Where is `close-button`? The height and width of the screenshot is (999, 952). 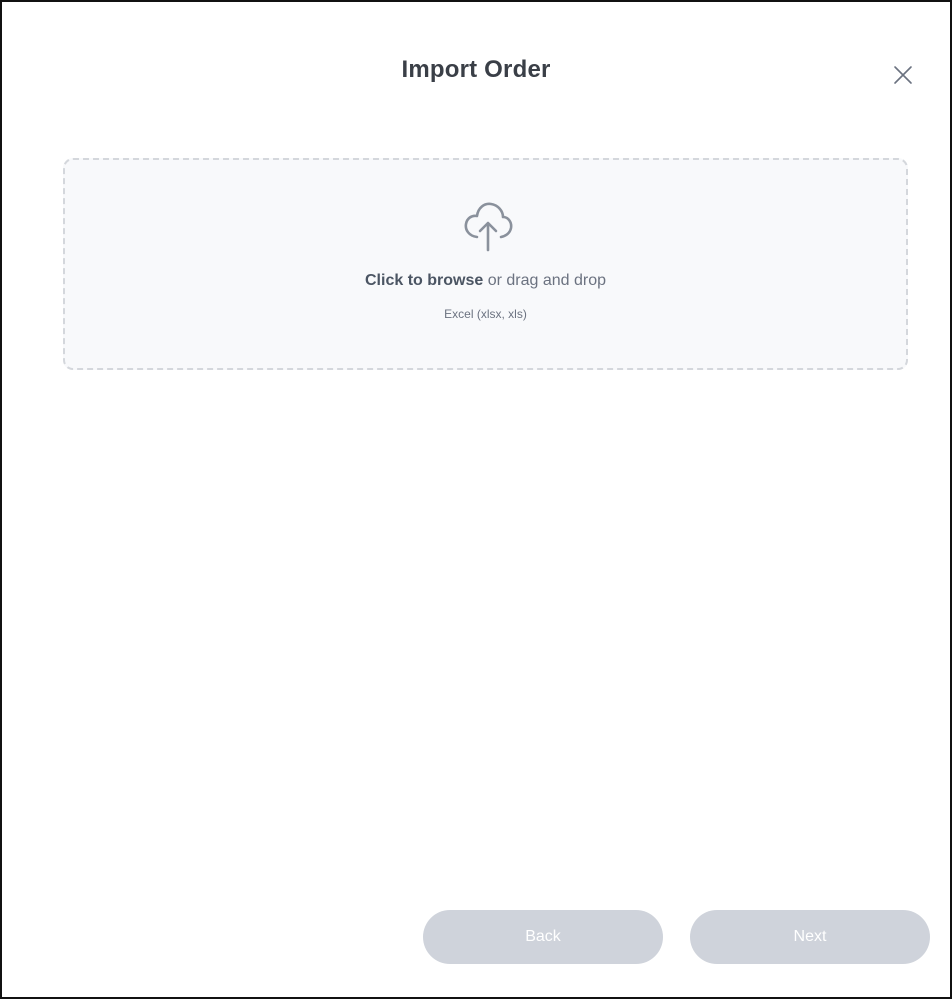
close-button is located at coordinates (903, 75).